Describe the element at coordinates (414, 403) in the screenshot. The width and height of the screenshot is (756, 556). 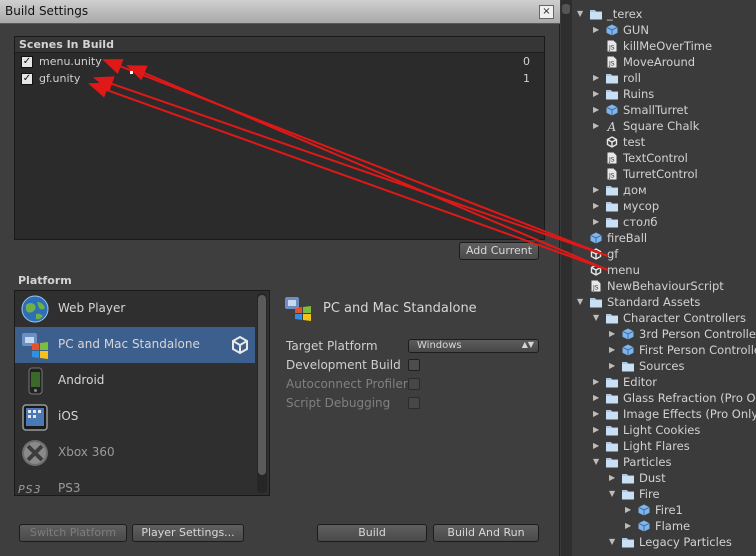
I see `script-debugging-checkbox` at that location.